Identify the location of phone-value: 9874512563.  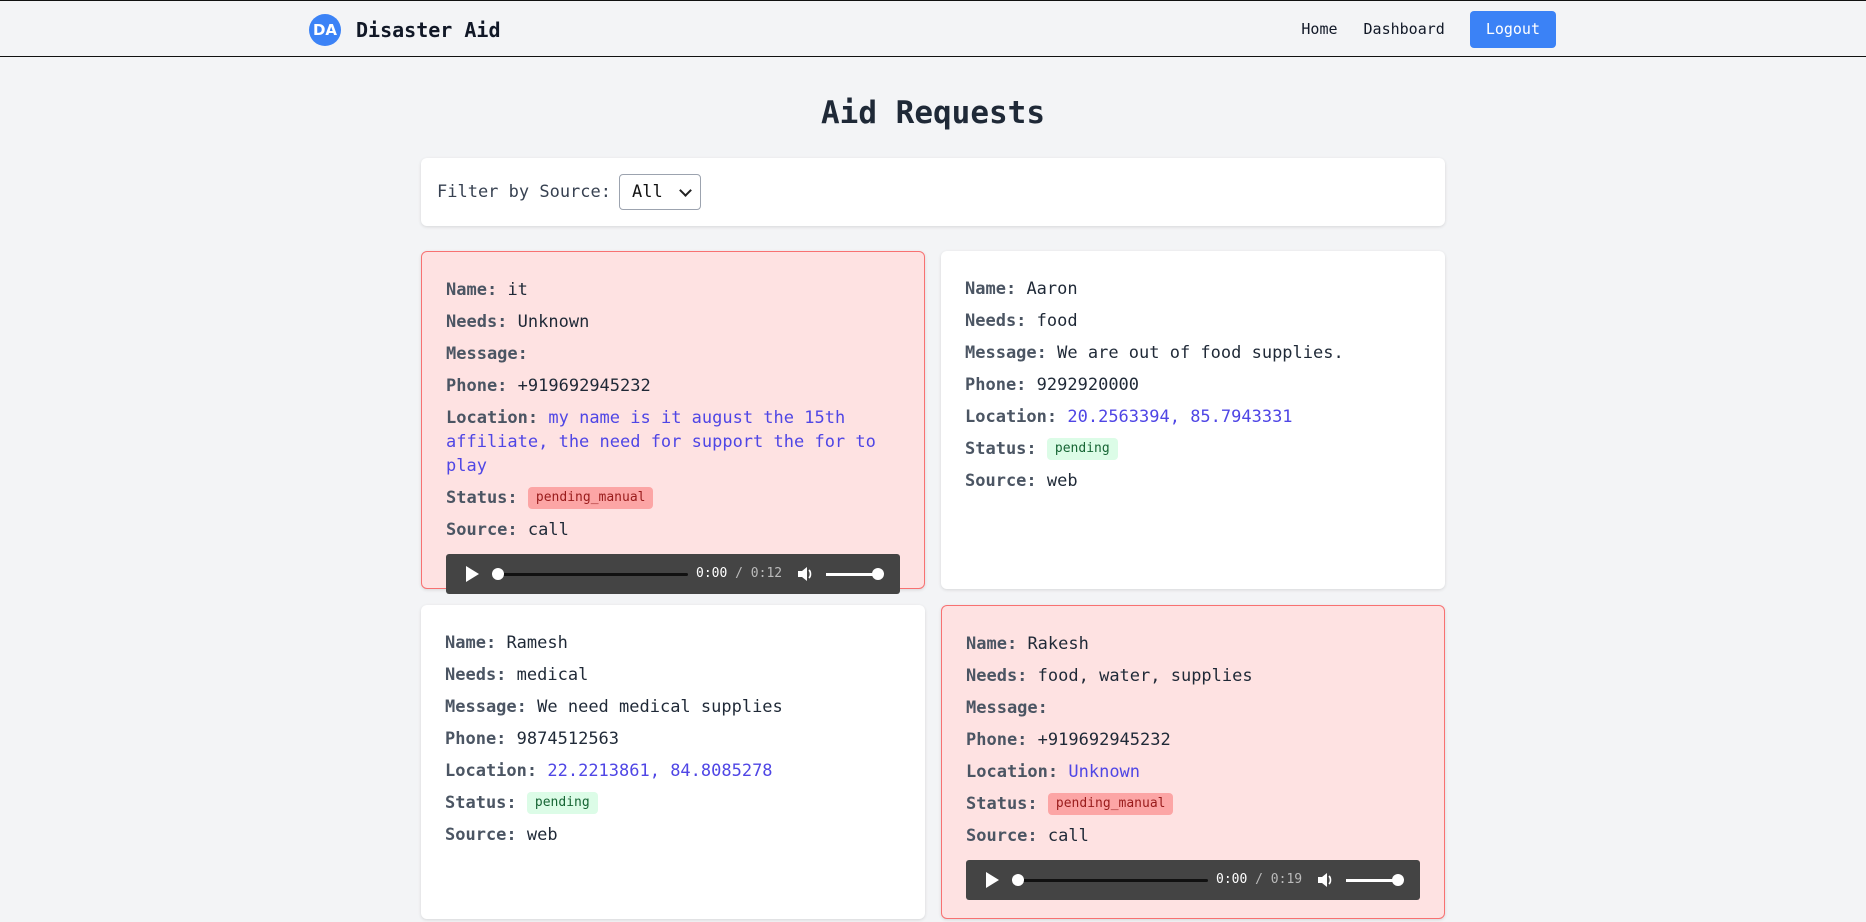
(568, 739).